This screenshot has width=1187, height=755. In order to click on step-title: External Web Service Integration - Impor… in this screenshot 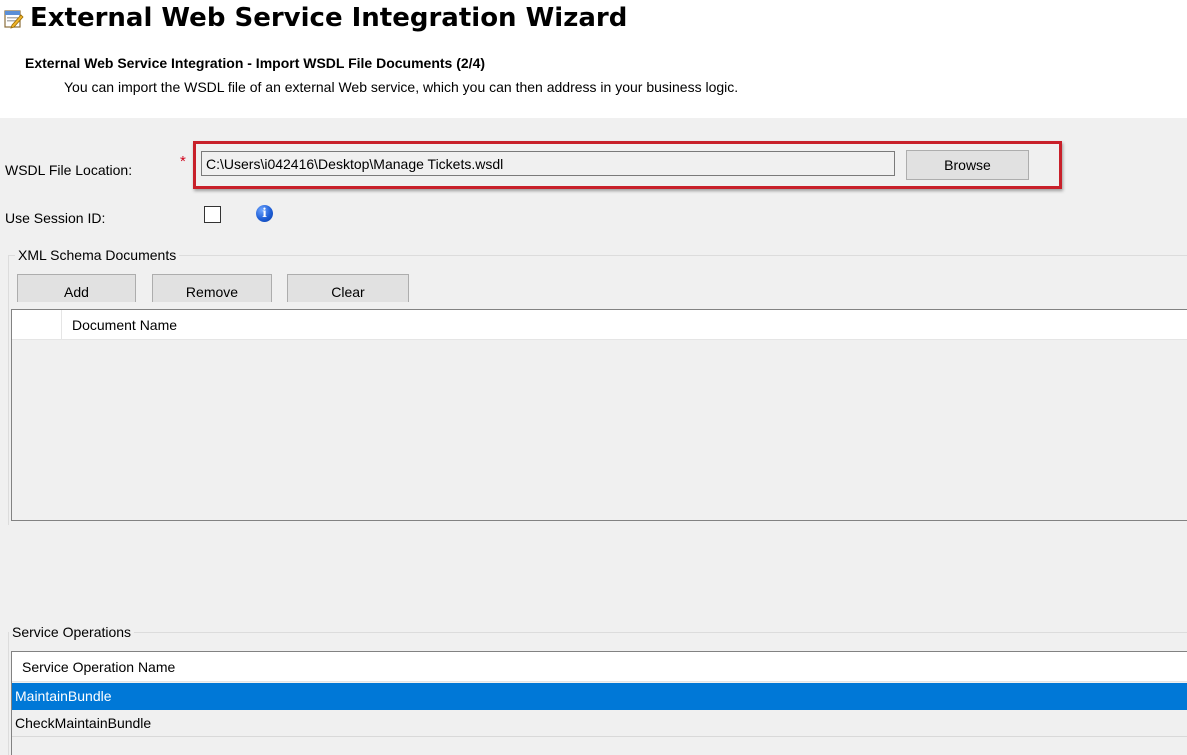, I will do `click(255, 63)`.